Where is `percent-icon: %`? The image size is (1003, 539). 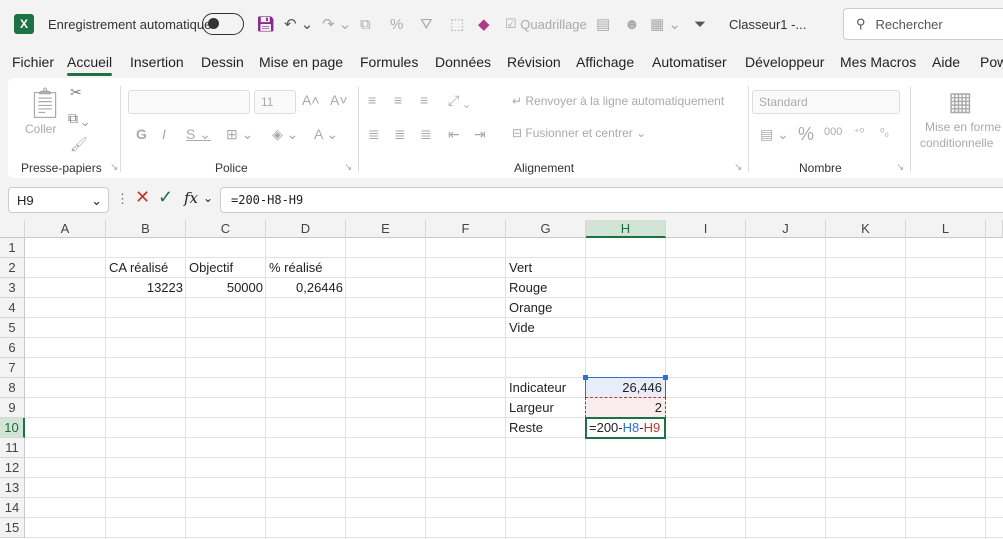
percent-icon: % is located at coordinates (806, 134).